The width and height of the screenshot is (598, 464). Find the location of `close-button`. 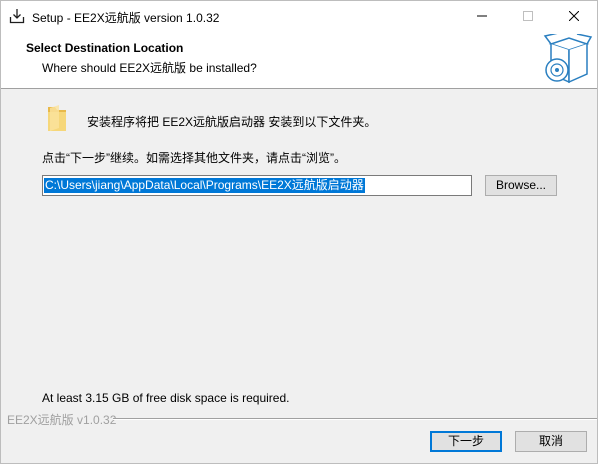

close-button is located at coordinates (574, 16).